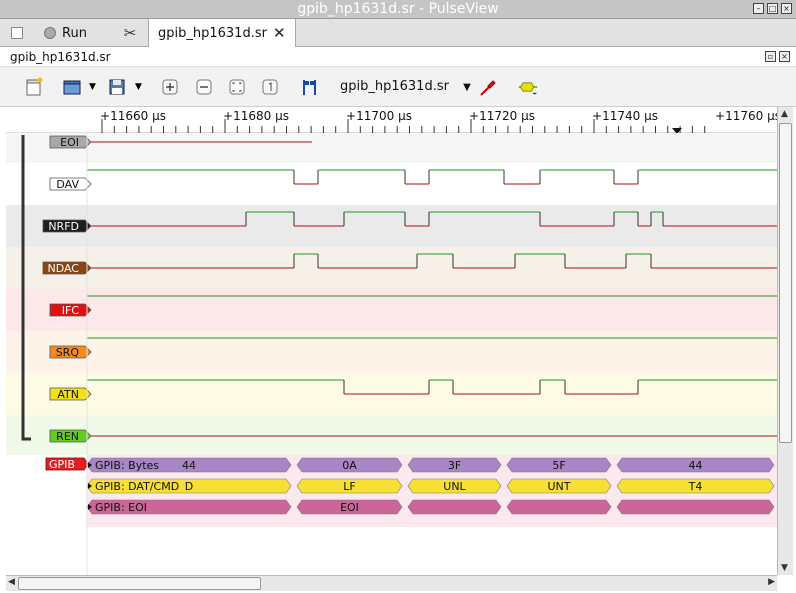 Image resolution: width=796 pixels, height=593 pixels. I want to click on tab-label: gpib_hp1631d.sr, so click(212, 33).